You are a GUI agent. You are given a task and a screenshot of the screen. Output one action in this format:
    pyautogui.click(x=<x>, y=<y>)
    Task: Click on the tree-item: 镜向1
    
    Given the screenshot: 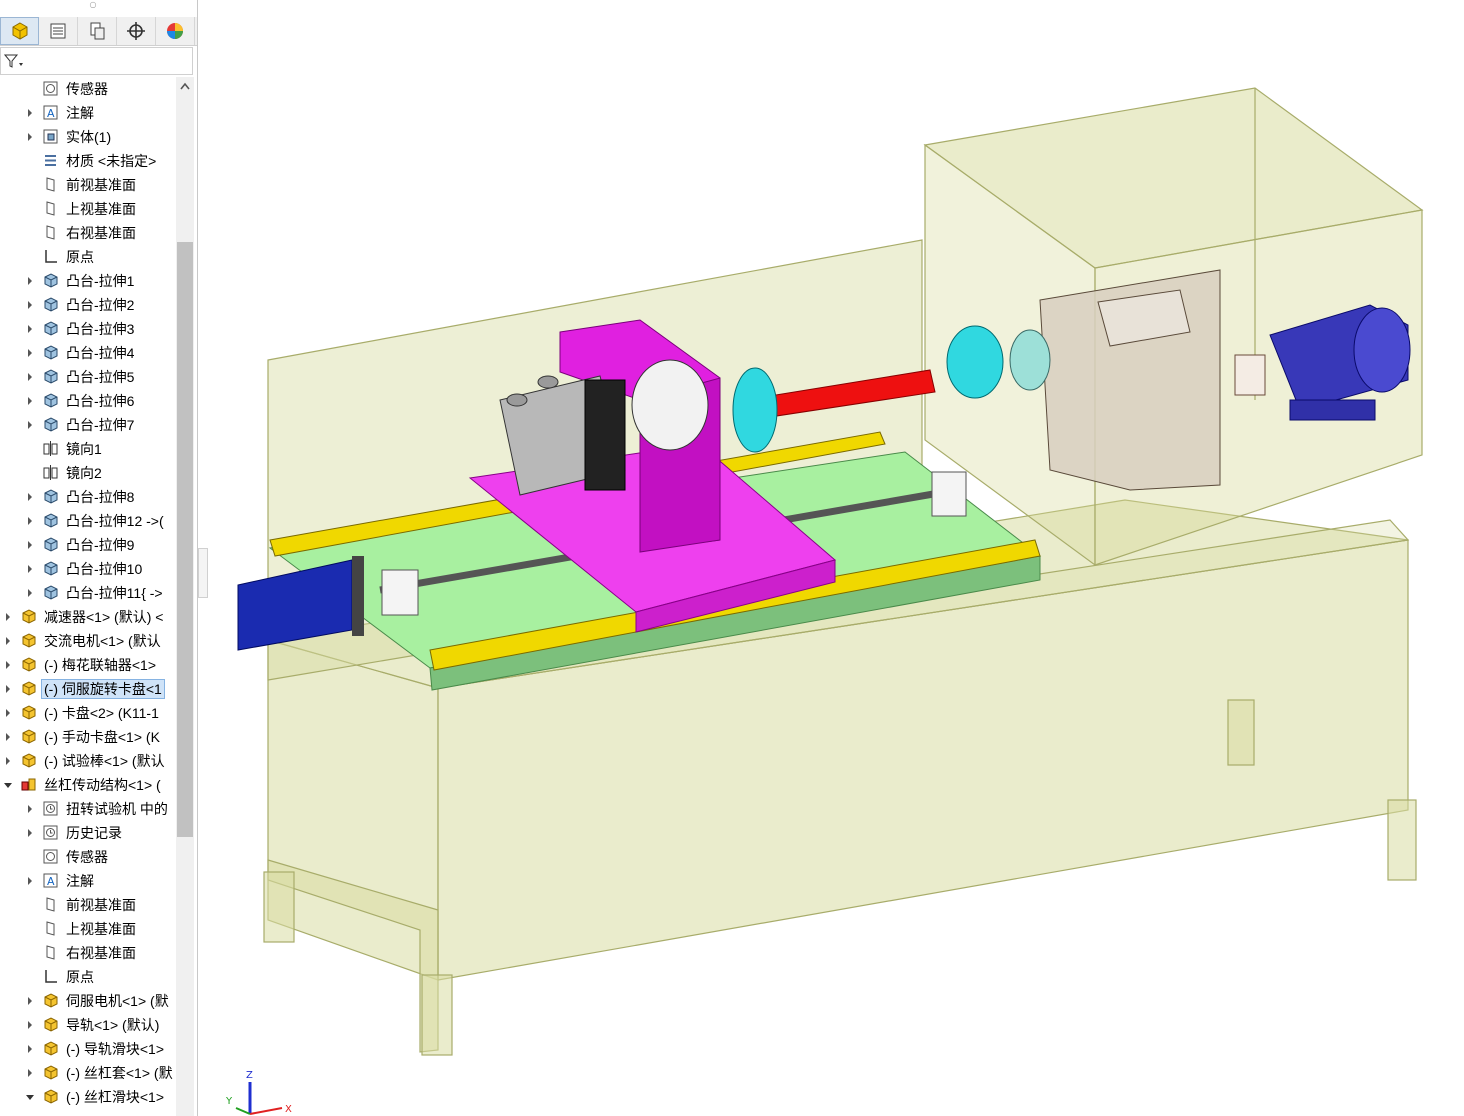 What is the action you would take?
    pyautogui.click(x=88, y=449)
    